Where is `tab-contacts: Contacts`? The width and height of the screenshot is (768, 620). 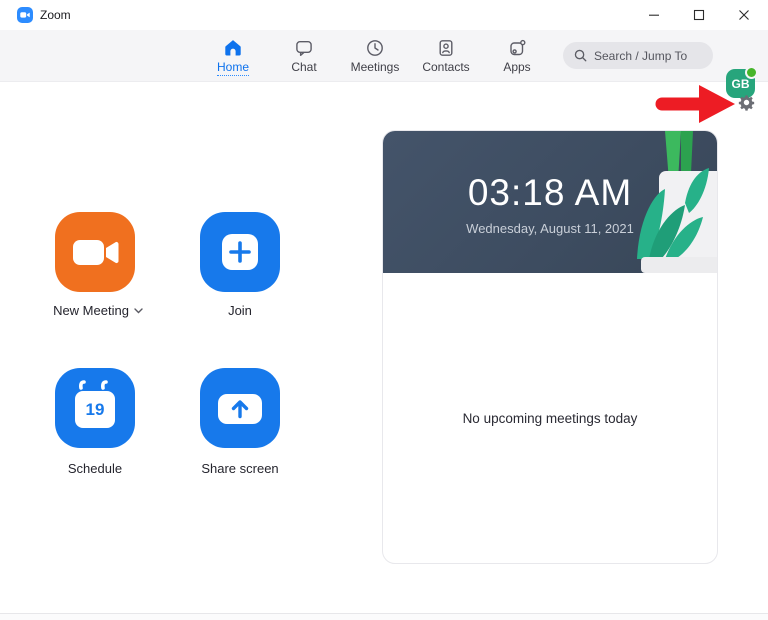 tab-contacts: Contacts is located at coordinates (446, 57).